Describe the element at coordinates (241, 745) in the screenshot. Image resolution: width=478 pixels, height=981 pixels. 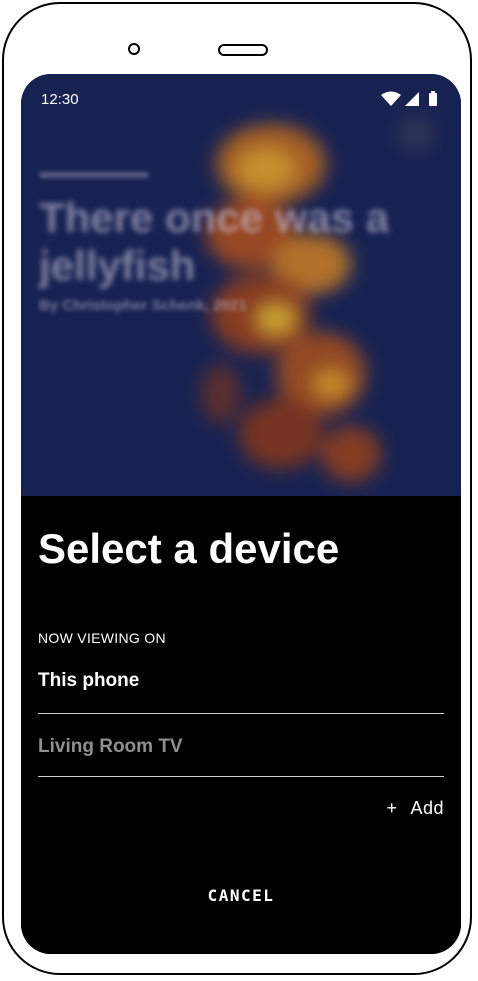
I see `device-row-living-room-tv: Living Room TV` at that location.